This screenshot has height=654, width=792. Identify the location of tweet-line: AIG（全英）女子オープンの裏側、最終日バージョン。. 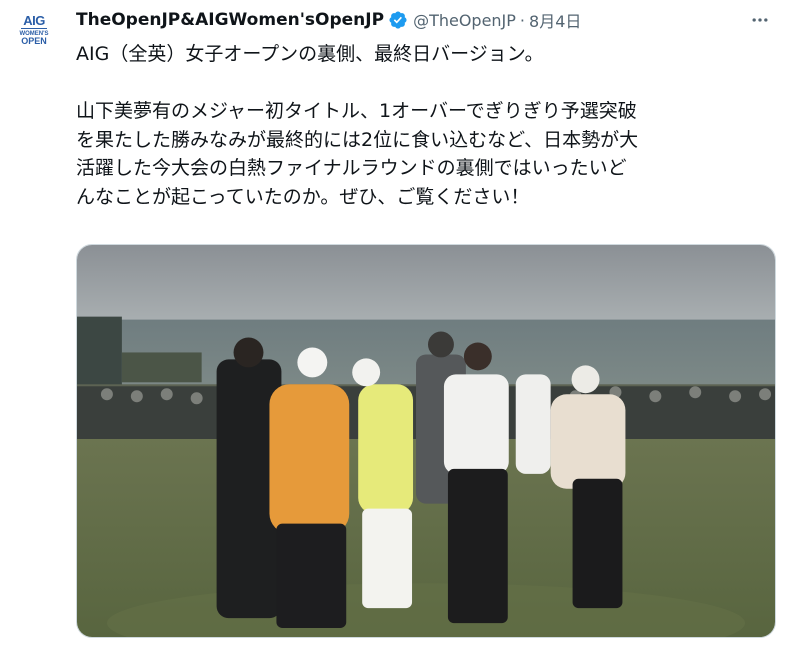
(310, 54).